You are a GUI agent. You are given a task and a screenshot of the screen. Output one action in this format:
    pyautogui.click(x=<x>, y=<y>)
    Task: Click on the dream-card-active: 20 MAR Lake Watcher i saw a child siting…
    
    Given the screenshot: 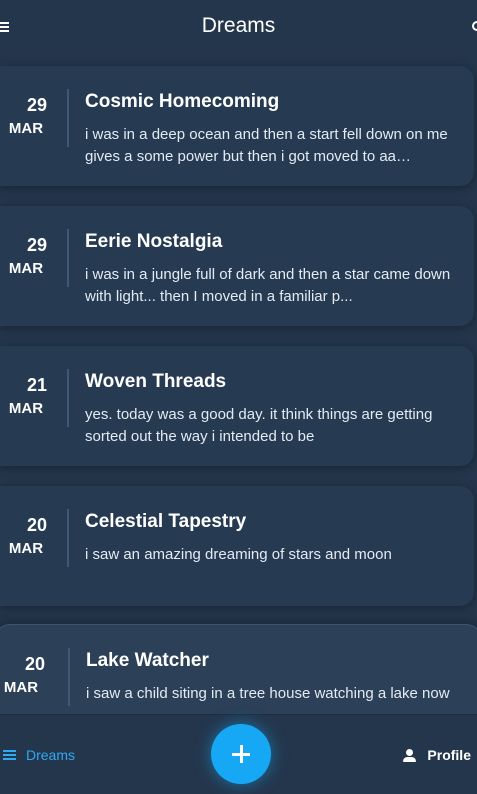 What is the action you would take?
    pyautogui.click(x=238, y=669)
    